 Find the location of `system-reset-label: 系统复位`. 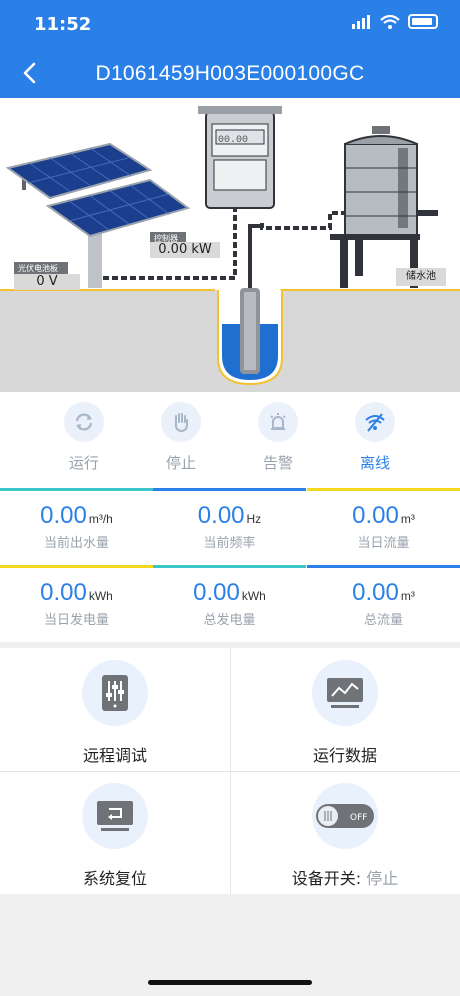

system-reset-label: 系统复位 is located at coordinates (114, 878).